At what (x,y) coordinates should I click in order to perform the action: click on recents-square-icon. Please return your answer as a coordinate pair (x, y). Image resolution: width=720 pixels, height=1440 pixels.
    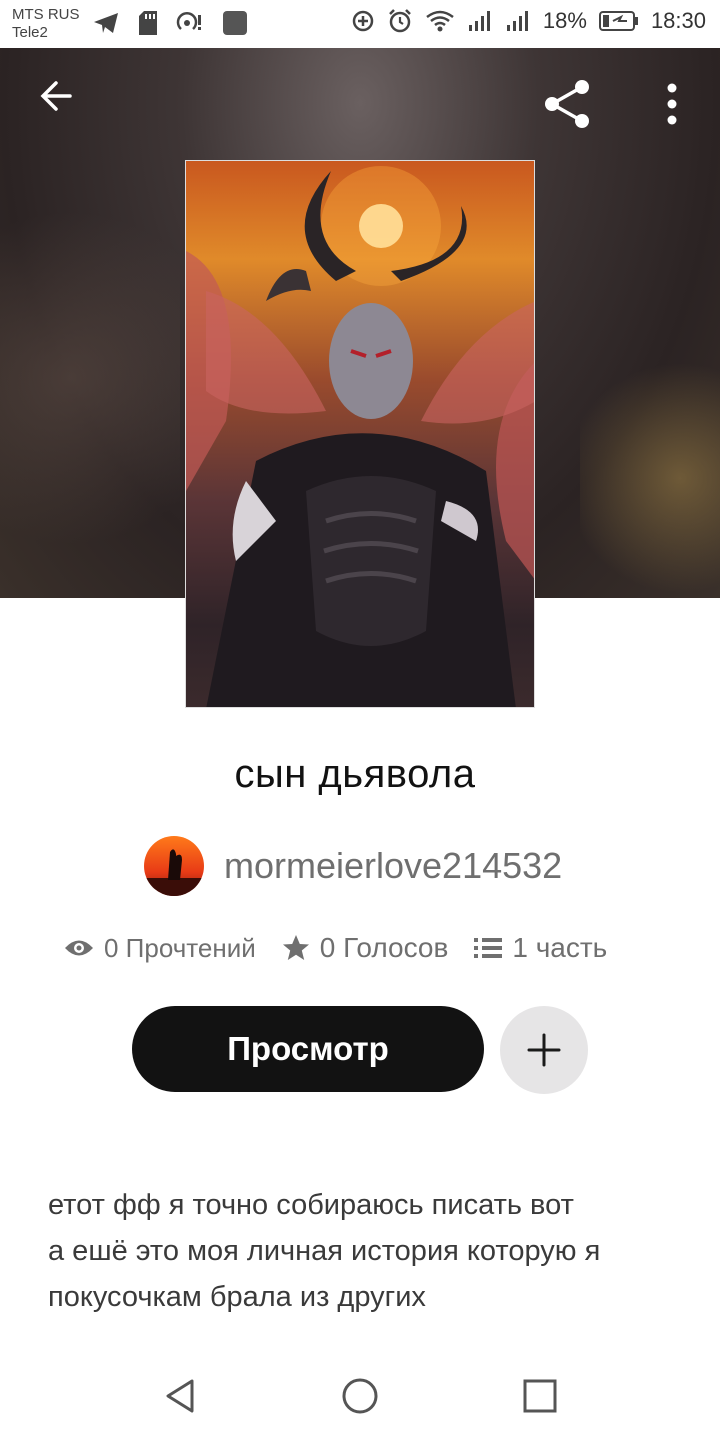
    Looking at the image, I should click on (540, 1396).